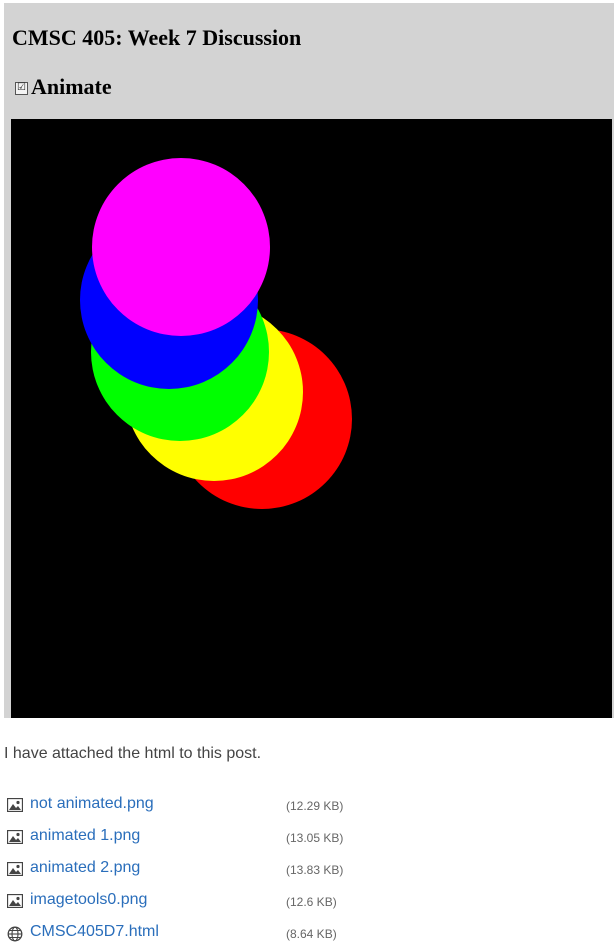 The width and height of the screenshot is (616, 951). What do you see at coordinates (315, 870) in the screenshot?
I see `attachment-size: (13.83 KB)` at bounding box center [315, 870].